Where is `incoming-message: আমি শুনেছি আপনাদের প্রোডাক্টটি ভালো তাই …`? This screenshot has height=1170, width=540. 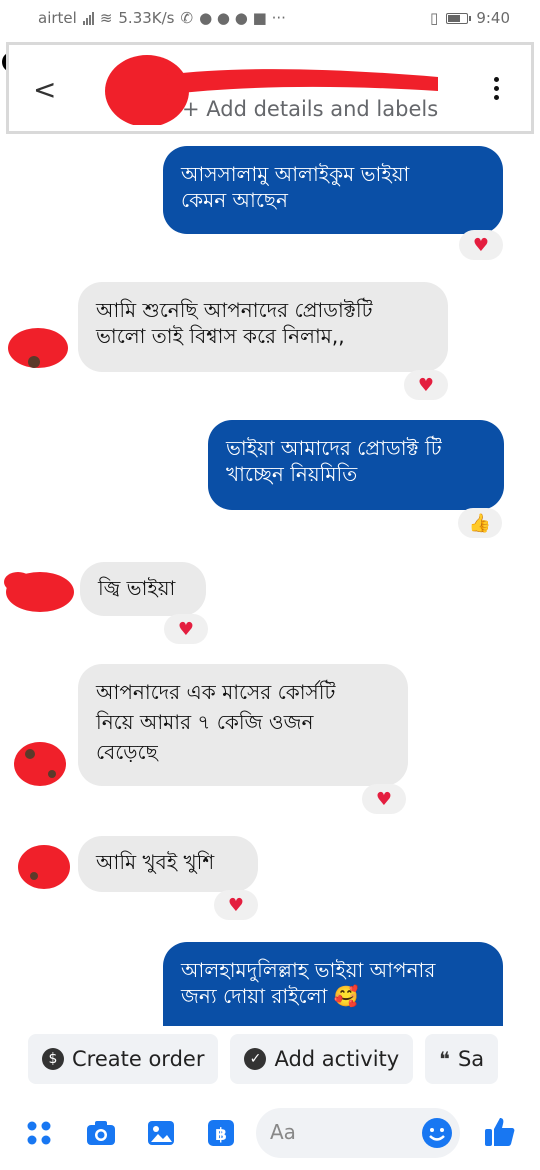
incoming-message: আমি শুনেছি আপনাদের প্রোডাক্টটি ভালো তাই … is located at coordinates (263, 327).